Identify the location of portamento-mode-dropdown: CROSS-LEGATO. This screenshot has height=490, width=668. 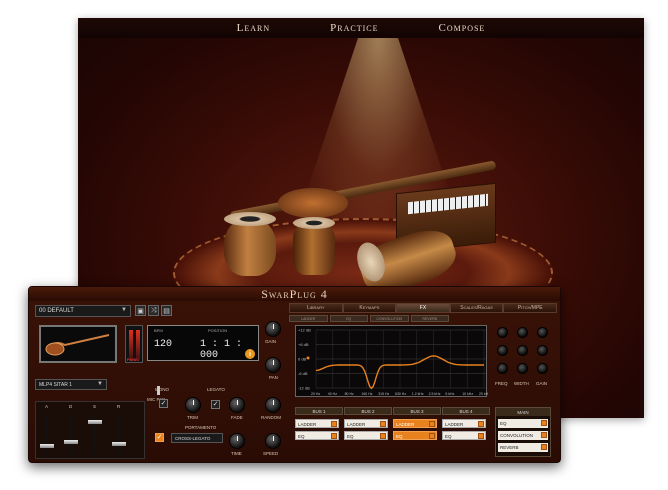
(197, 438).